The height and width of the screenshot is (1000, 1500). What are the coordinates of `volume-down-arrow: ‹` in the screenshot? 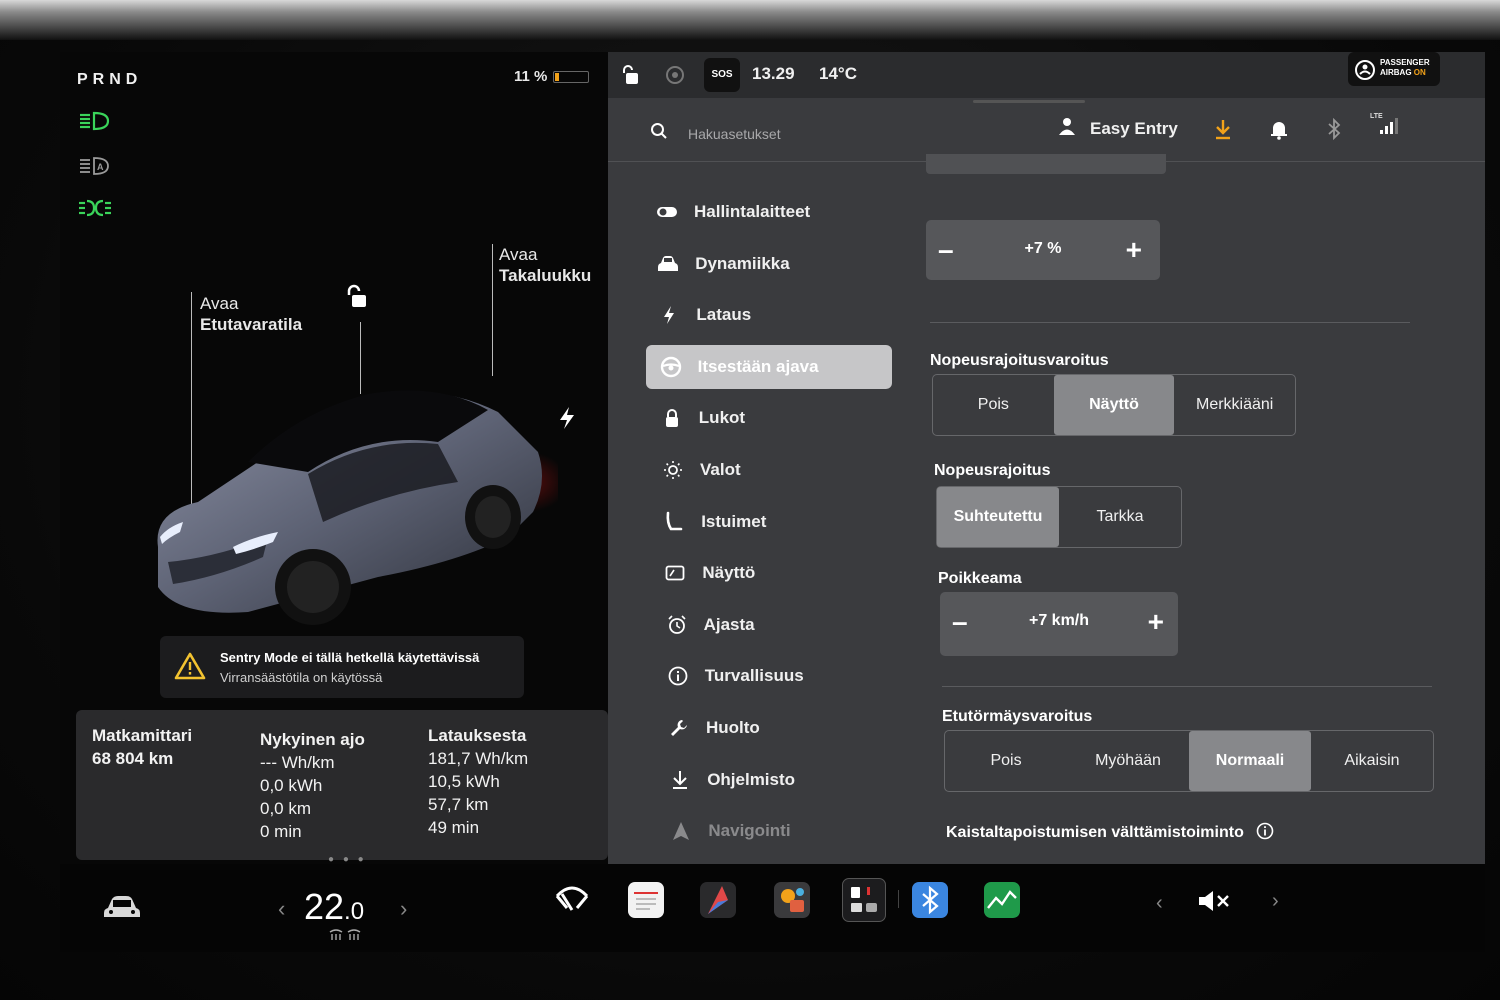 It's located at (1159, 903).